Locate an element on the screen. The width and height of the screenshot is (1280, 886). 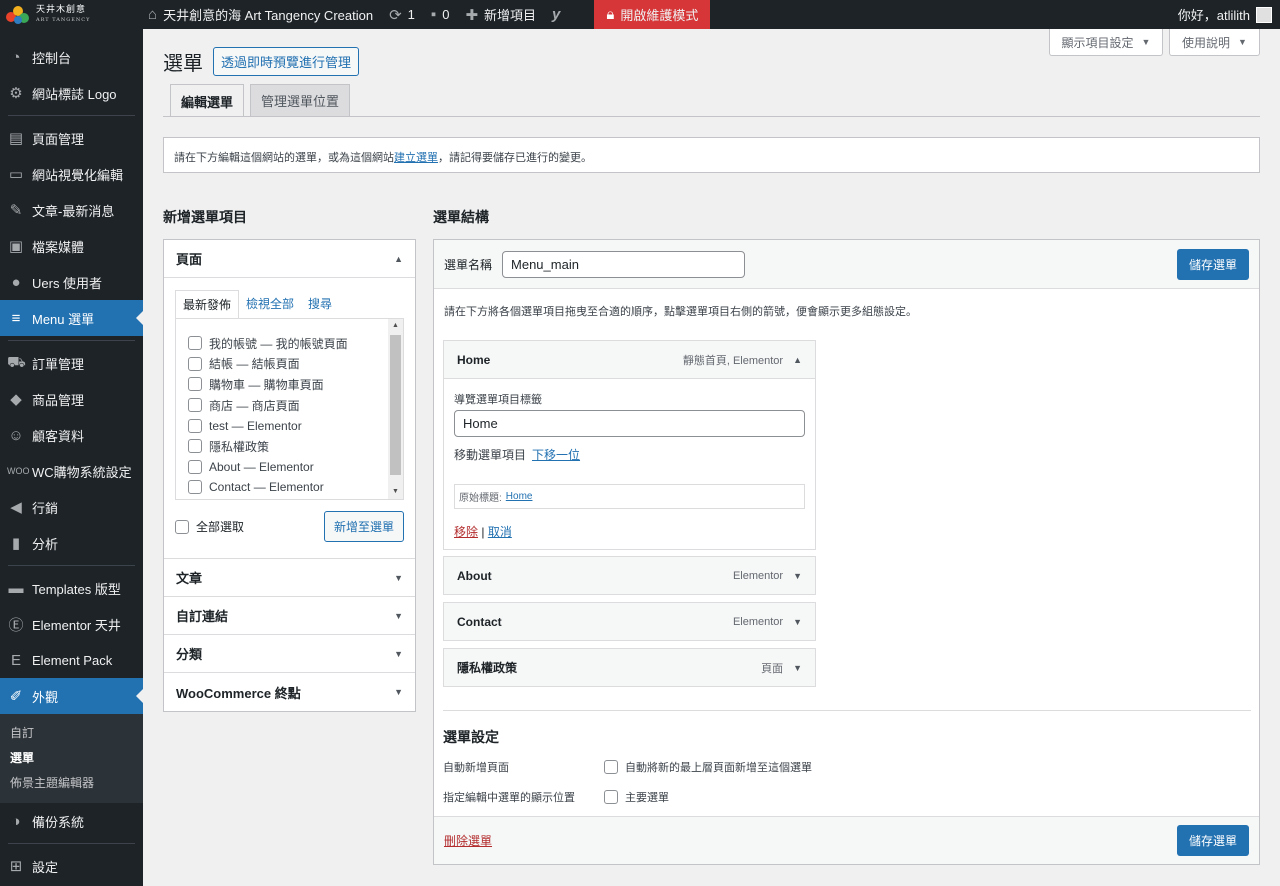
select-all: 全部選取 is located at coordinates (209, 526).